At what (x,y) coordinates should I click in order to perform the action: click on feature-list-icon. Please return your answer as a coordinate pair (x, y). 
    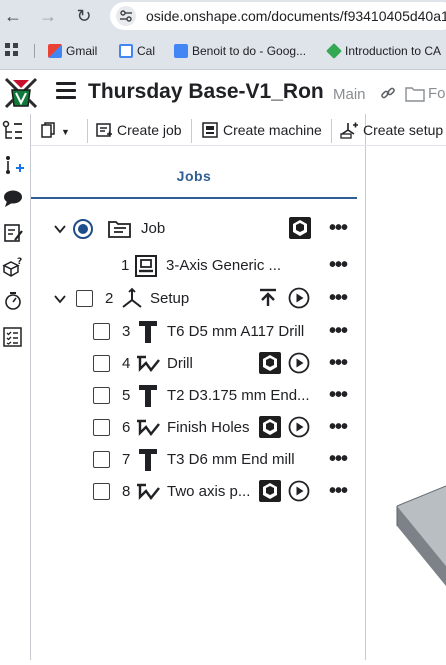
    Looking at the image, I should click on (13, 131).